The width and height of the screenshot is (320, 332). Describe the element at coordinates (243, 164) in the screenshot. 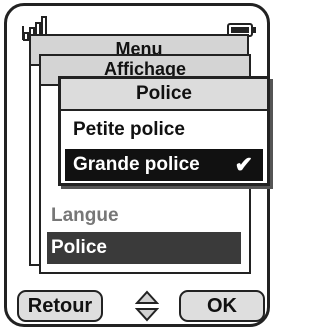

I see `check-icon: ✔` at that location.